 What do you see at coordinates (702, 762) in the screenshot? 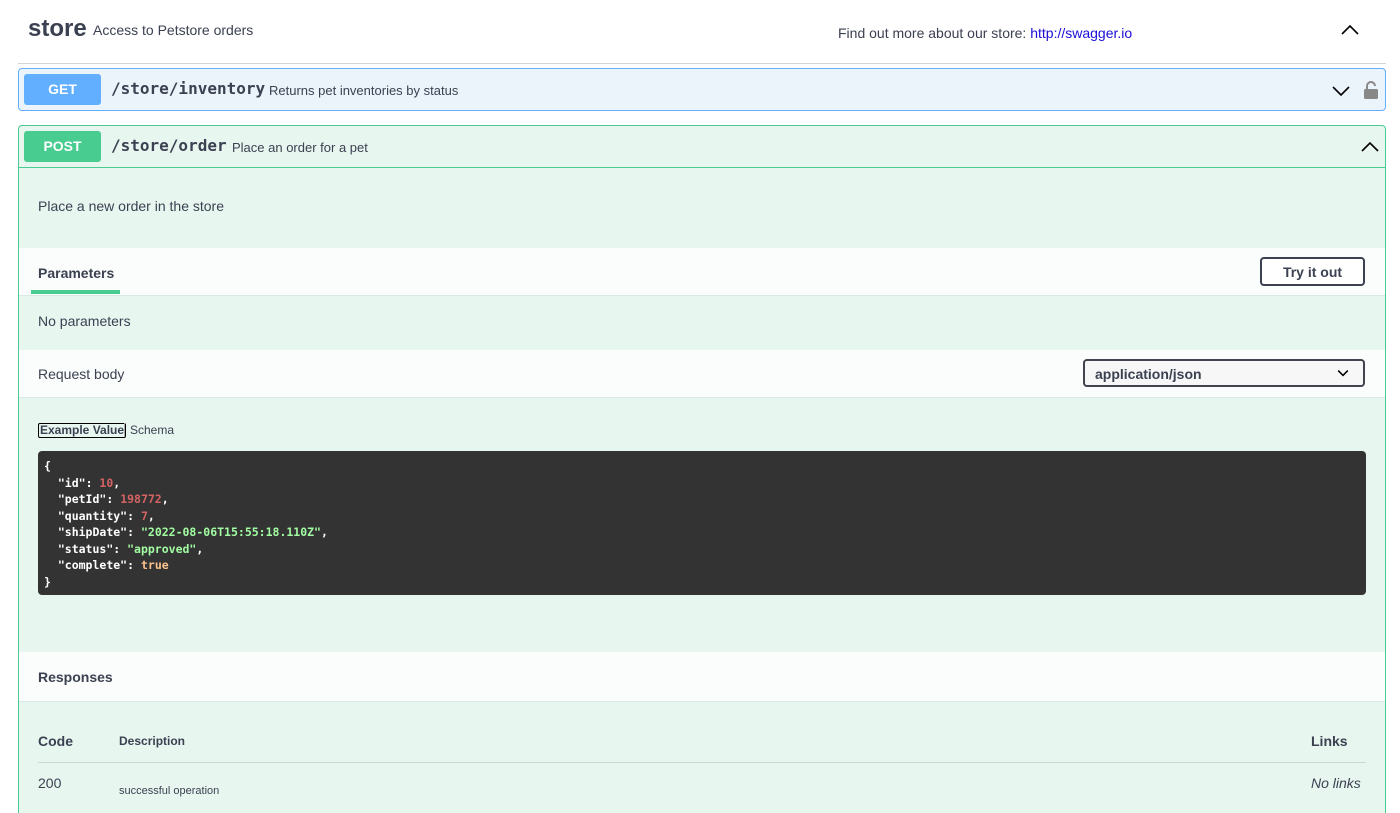
I see `responses-divider` at bounding box center [702, 762].